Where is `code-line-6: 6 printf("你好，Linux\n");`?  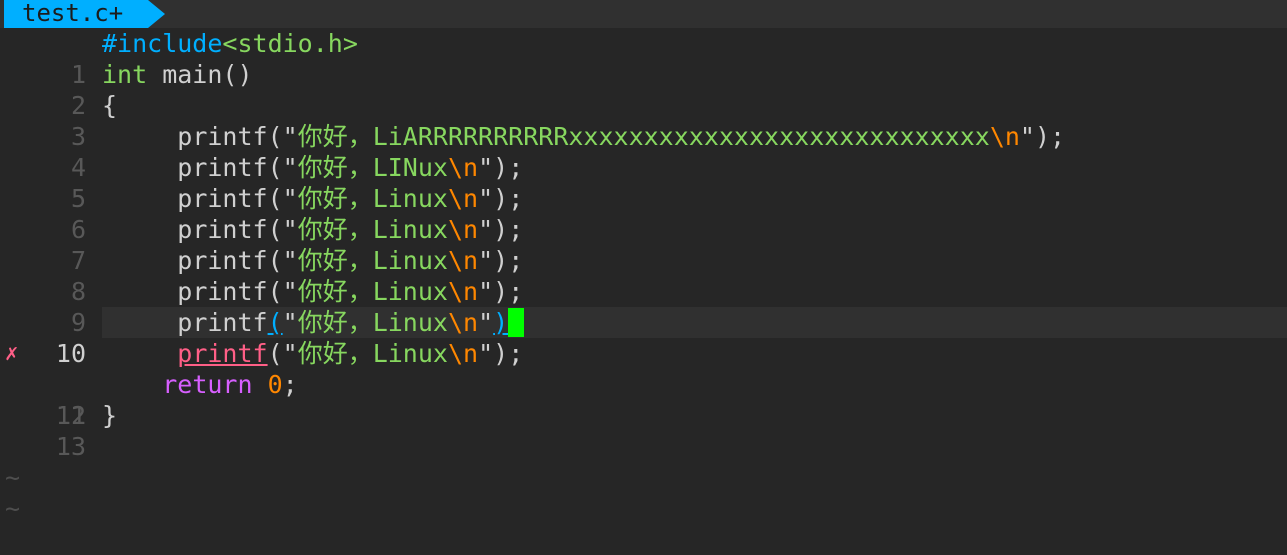
code-line-6: 6 printf("你好，Linux\n"); is located at coordinates (643, 213).